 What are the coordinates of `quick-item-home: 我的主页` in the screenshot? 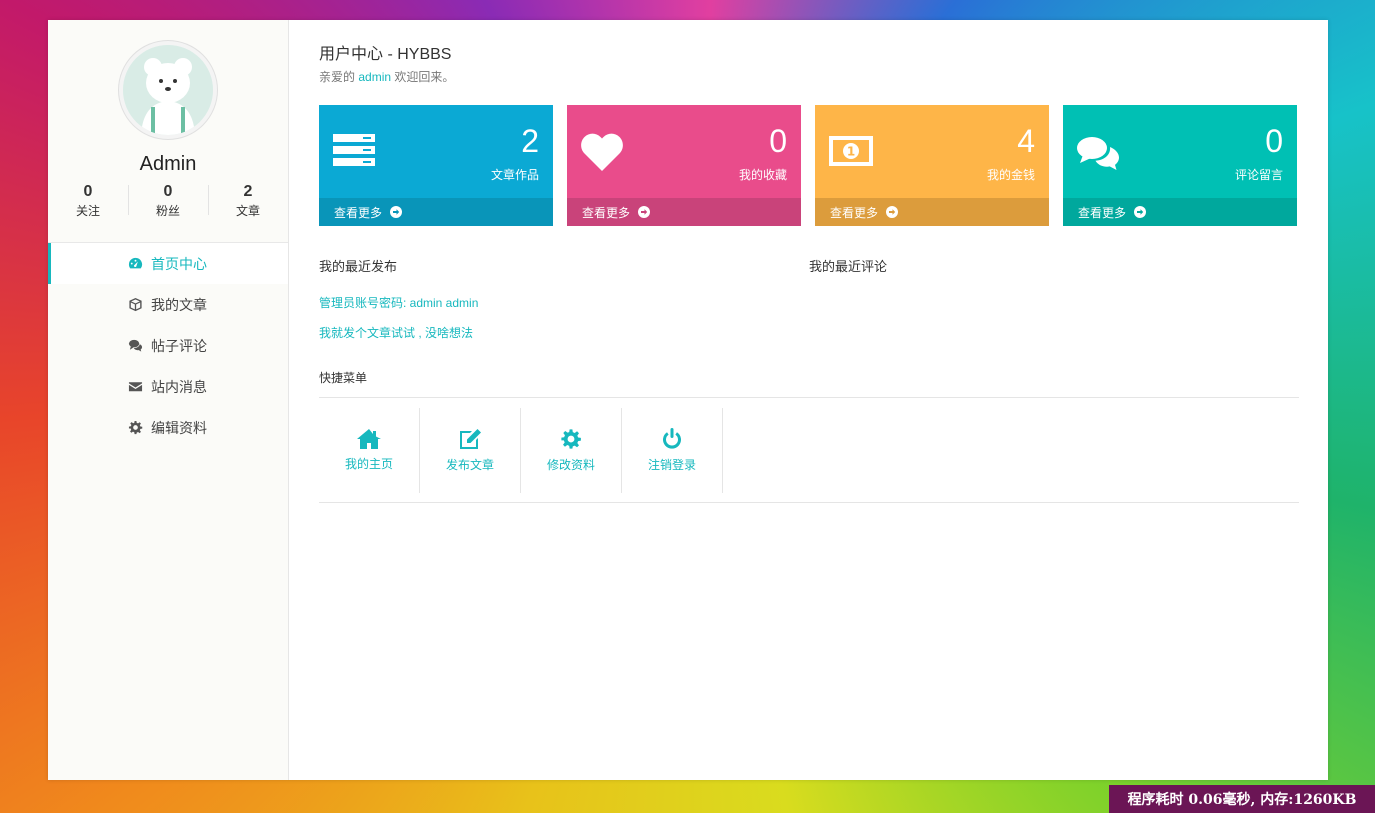 It's located at (369, 450).